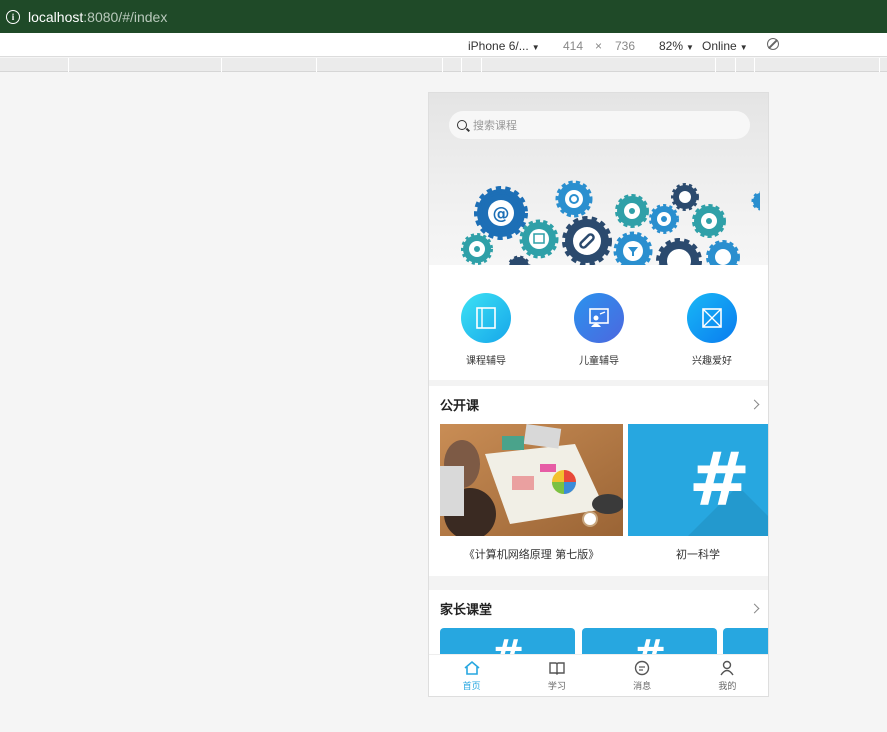 The height and width of the screenshot is (732, 887). I want to click on tab-messages: 消息, so click(642, 675).